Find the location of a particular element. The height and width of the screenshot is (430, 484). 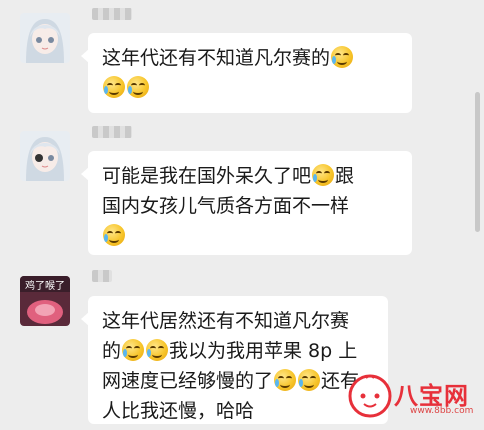

message-text: 可能是我在国外呆久了吧 is located at coordinates (207, 176).